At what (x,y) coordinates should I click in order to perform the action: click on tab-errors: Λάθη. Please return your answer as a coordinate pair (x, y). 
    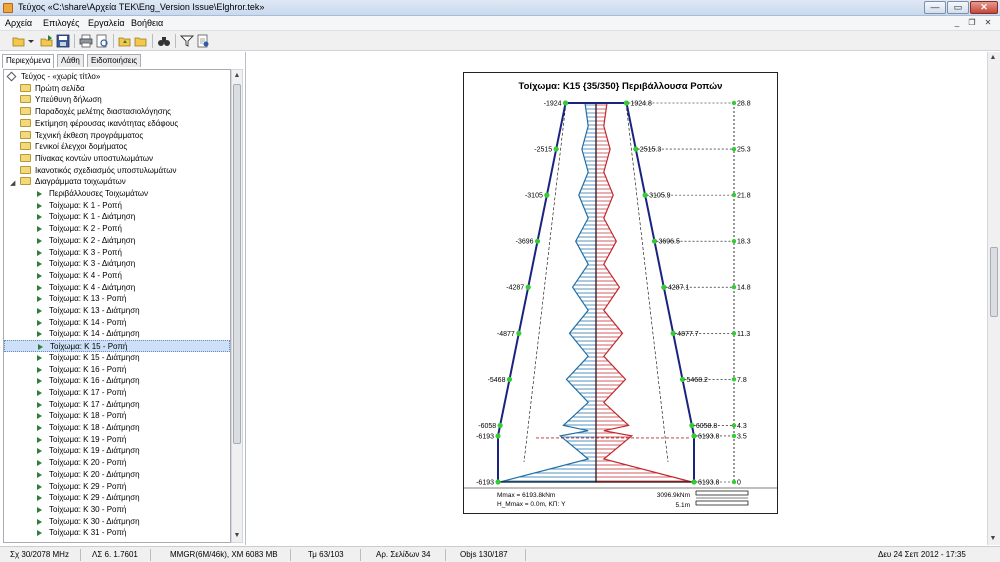
    Looking at the image, I should click on (70, 60).